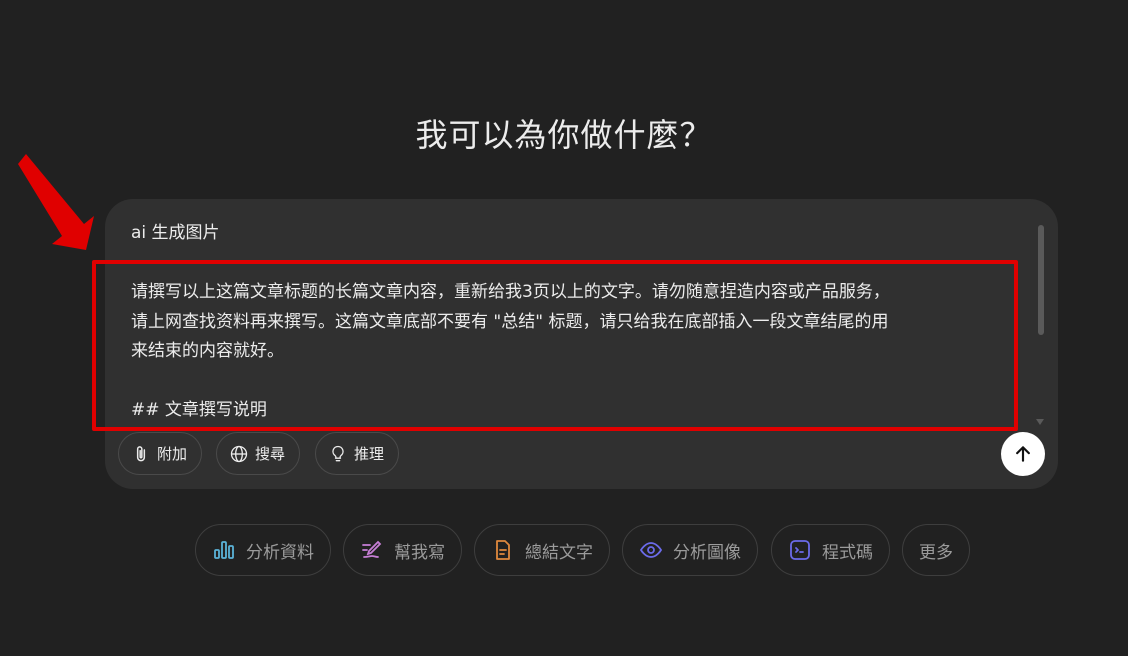 The height and width of the screenshot is (656, 1128). I want to click on suggestion-label: 更多, so click(936, 552).